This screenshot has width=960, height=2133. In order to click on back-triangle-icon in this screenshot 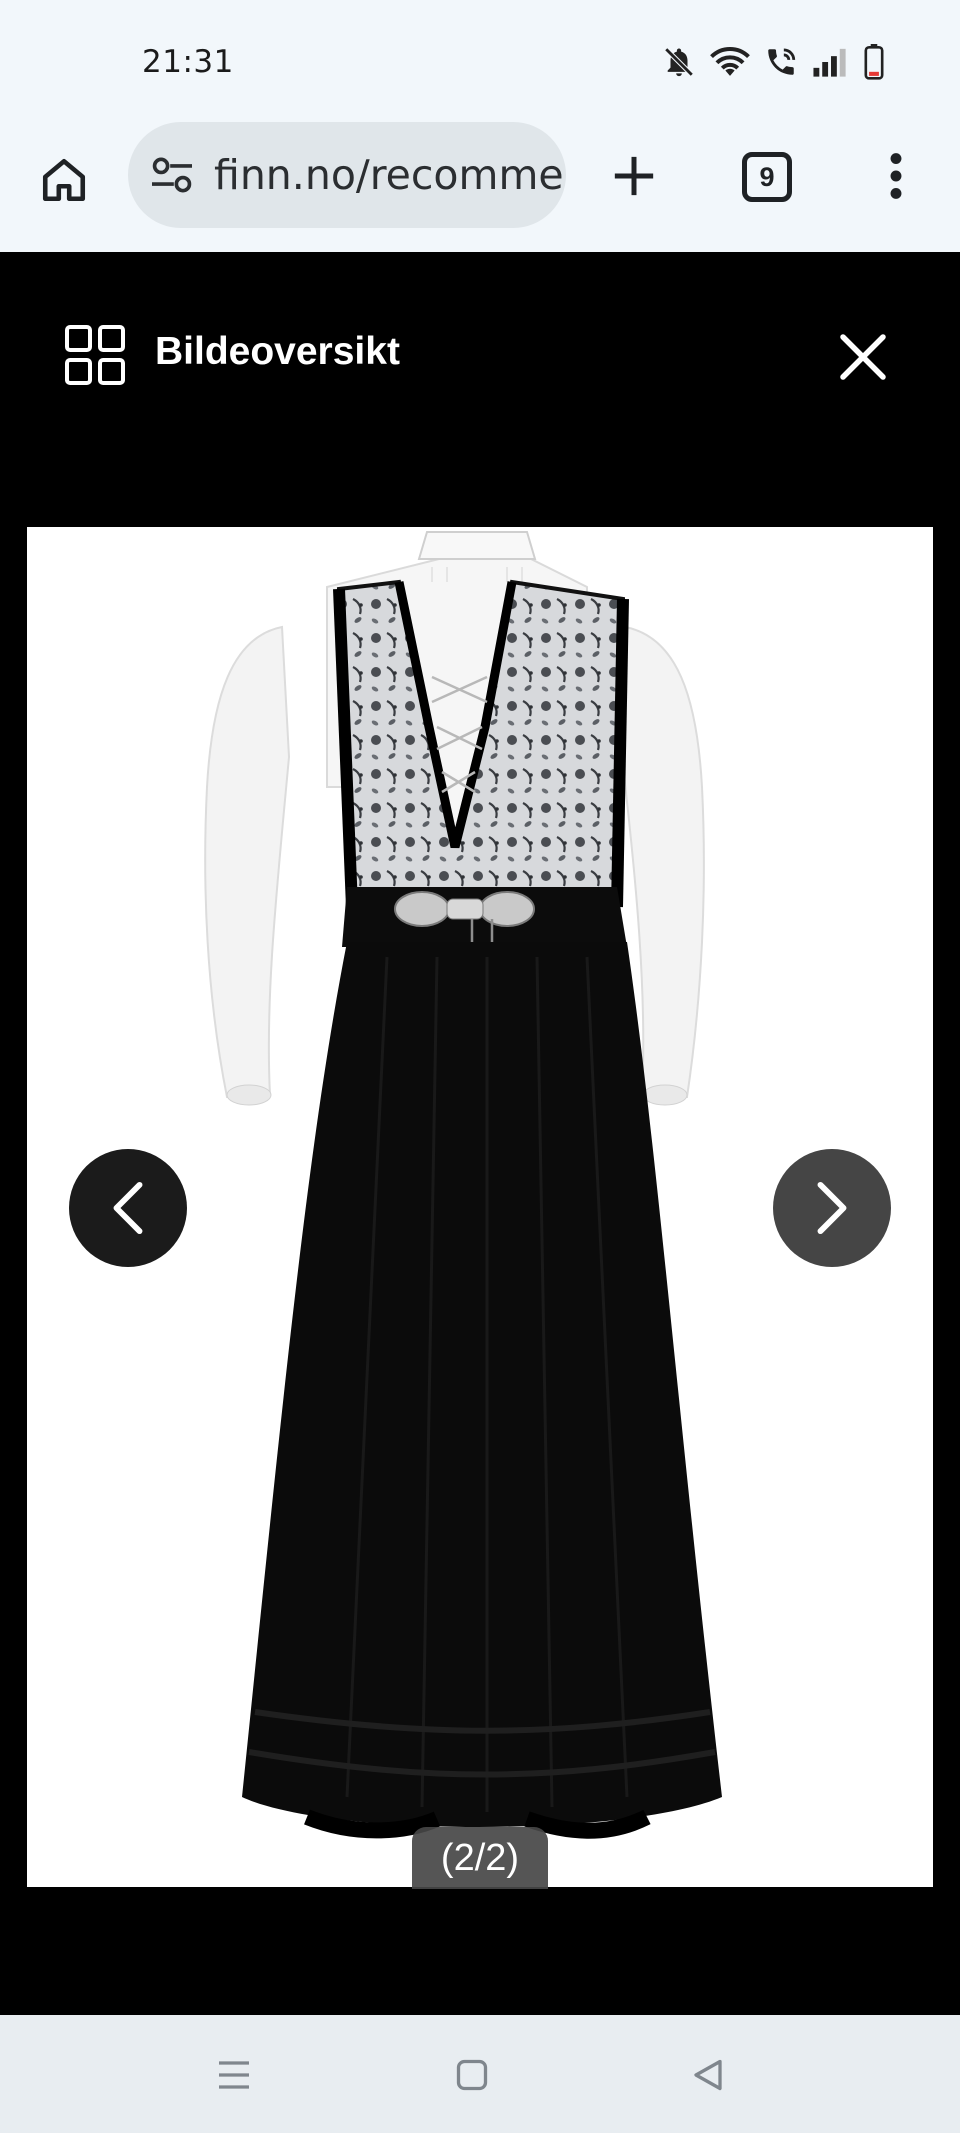, I will do `click(708, 2075)`.